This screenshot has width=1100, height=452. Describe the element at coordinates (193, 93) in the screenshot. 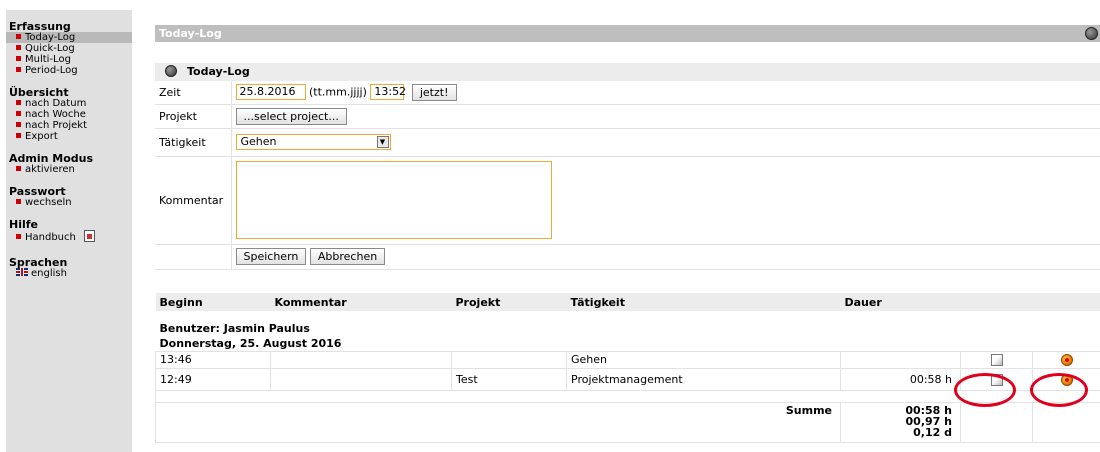

I see `zeit-label: Zeit` at that location.